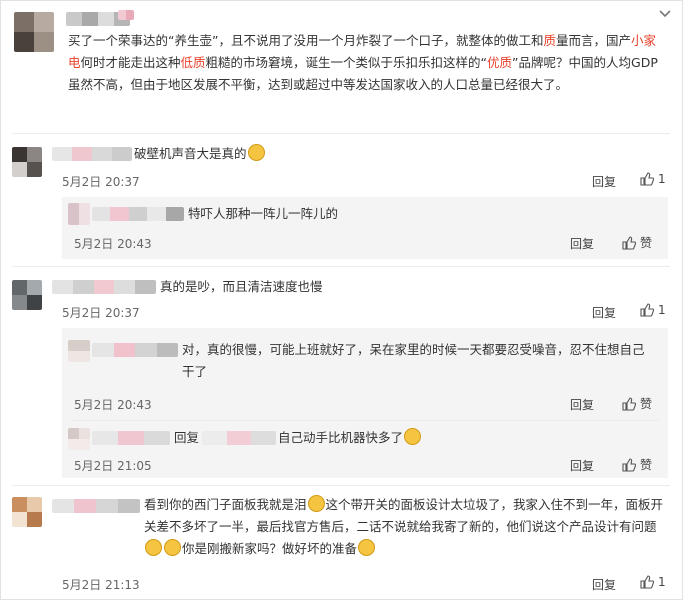 This screenshot has height=600, width=683. Describe the element at coordinates (263, 213) in the screenshot. I see `reply-text: 特吓人那种一阵儿一阵儿的` at that location.